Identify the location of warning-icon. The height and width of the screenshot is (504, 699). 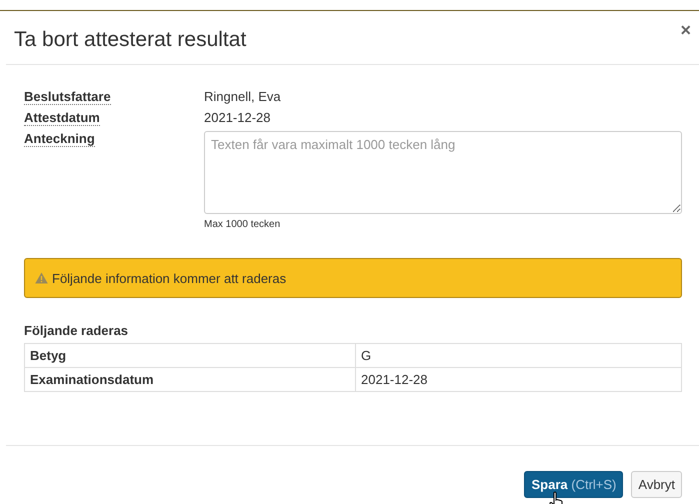
(41, 278).